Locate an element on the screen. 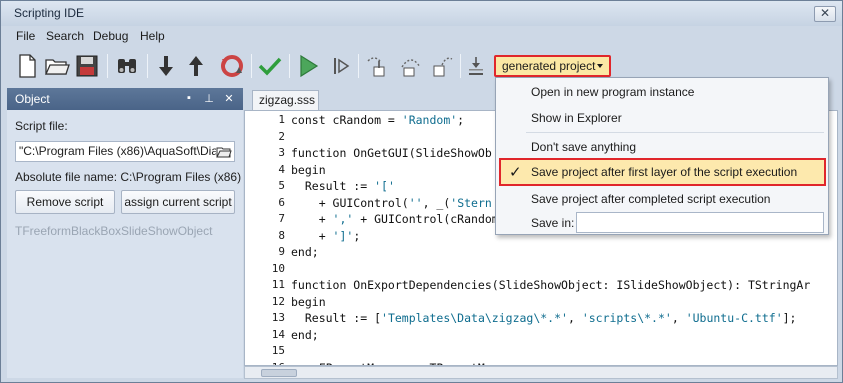 This screenshot has width=843, height=383. object-panel-title: Object is located at coordinates (32, 99).